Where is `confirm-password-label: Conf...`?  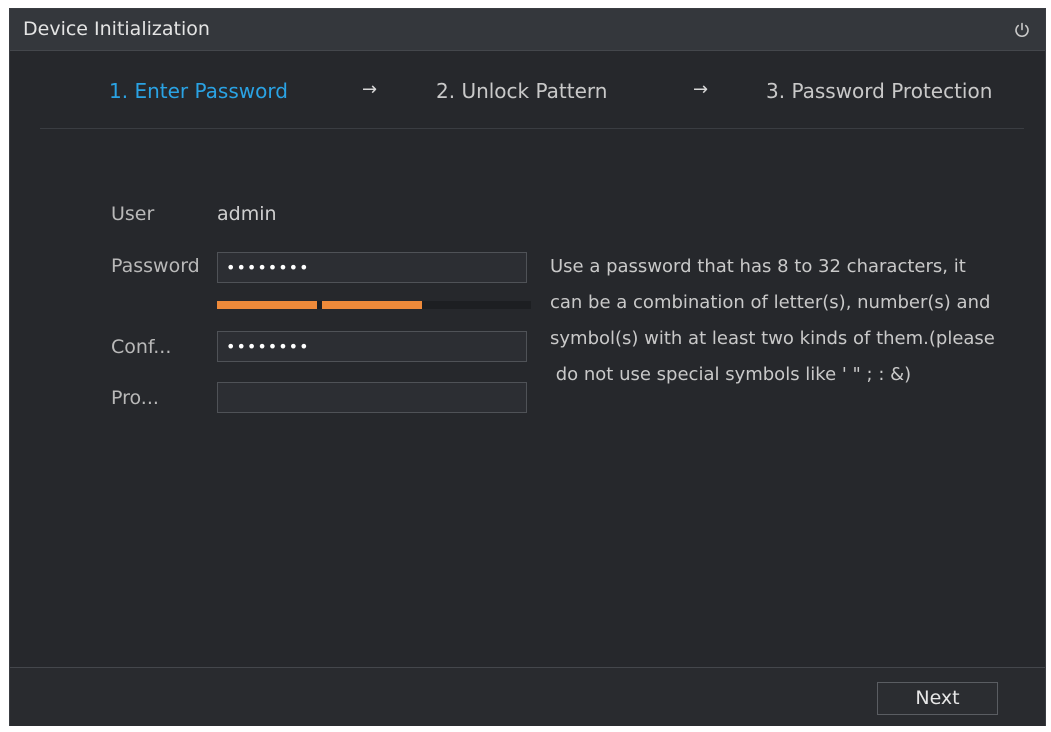
confirm-password-label: Conf... is located at coordinates (141, 347).